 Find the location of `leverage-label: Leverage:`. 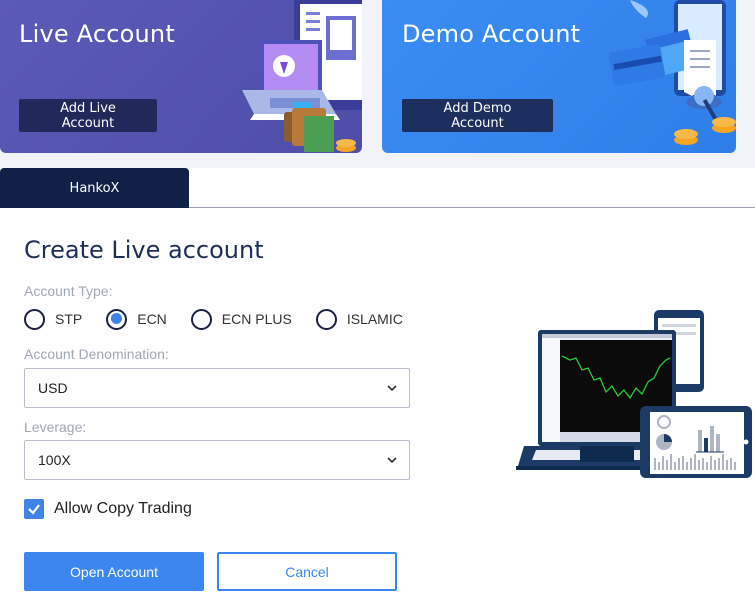

leverage-label: Leverage: is located at coordinates (55, 427).